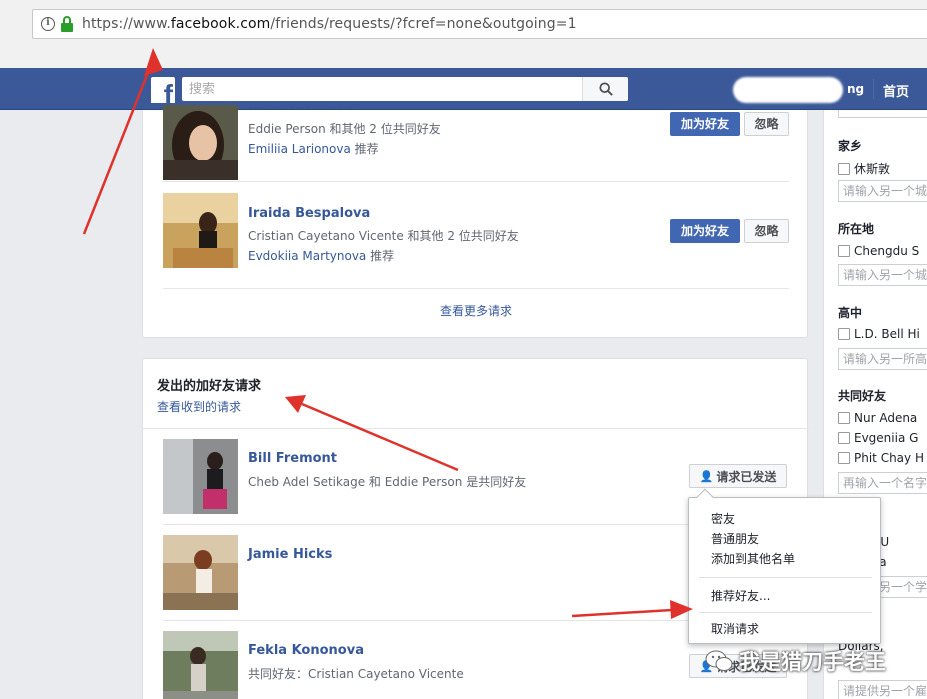 Image resolution: width=927 pixels, height=699 pixels. What do you see at coordinates (383, 235) in the screenshot?
I see `mutual-friends-text: Cristian Cayetano Vicente 和其他 2 位共同好友` at bounding box center [383, 235].